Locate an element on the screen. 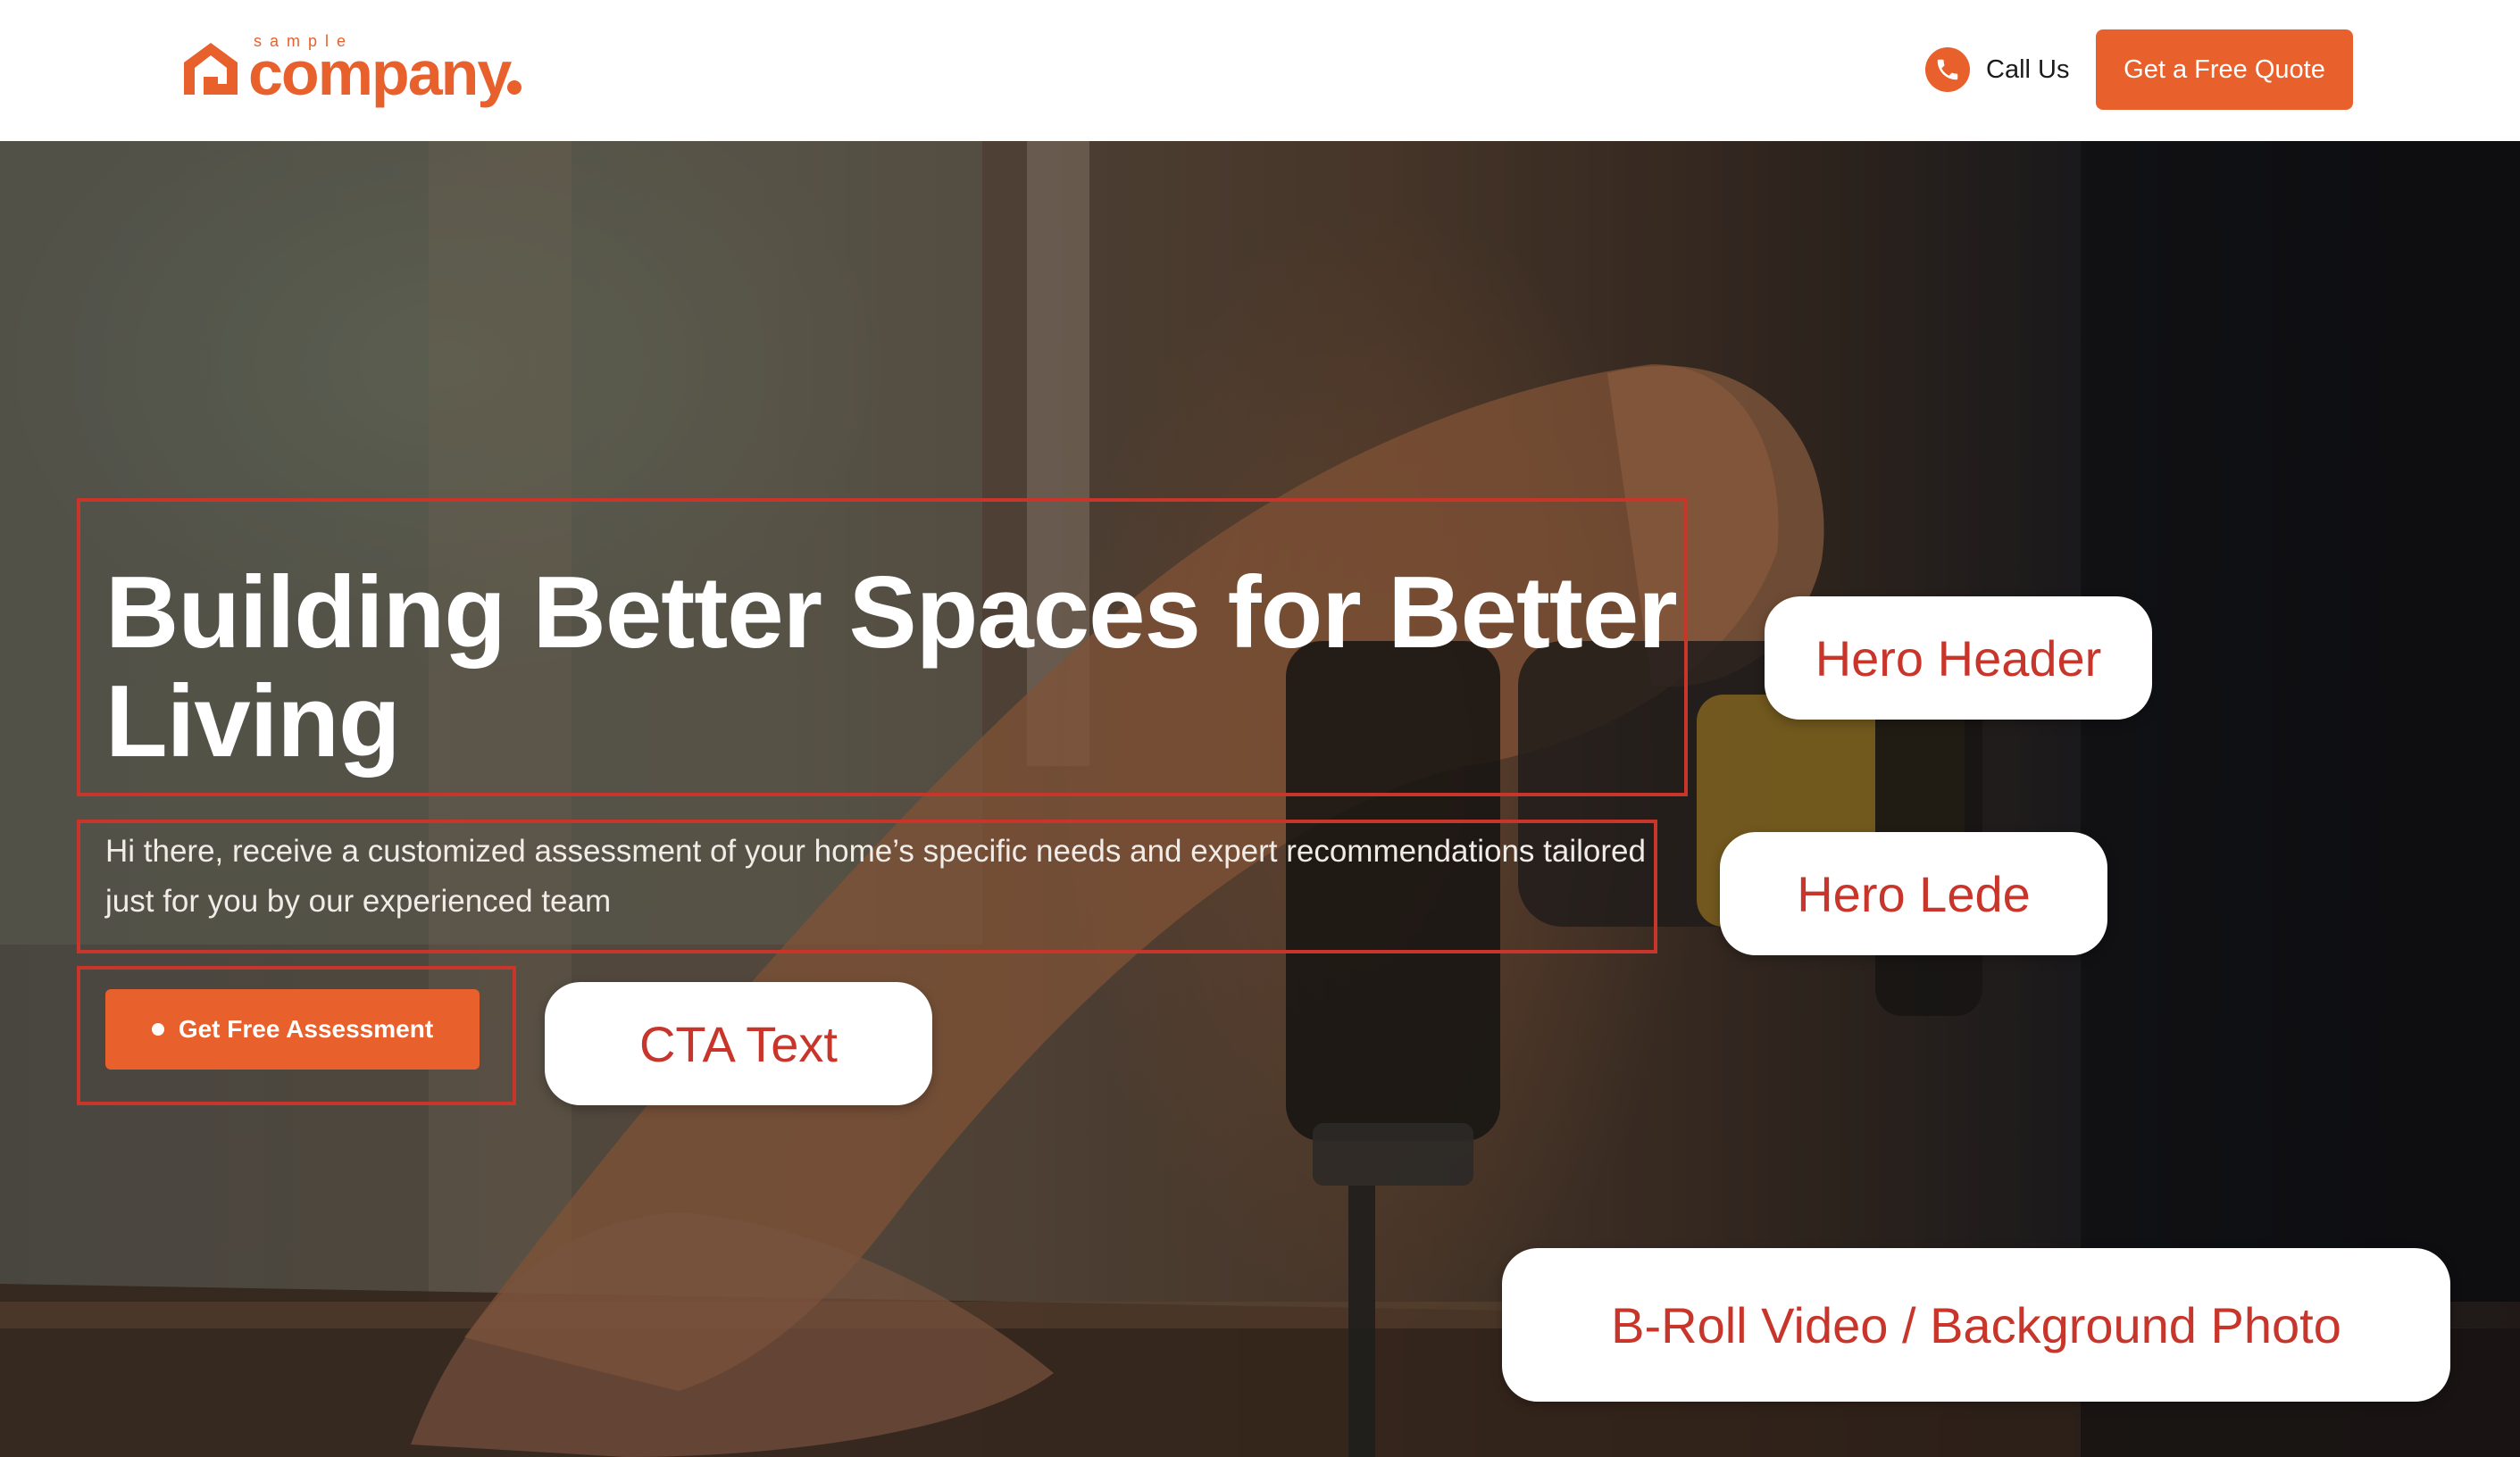  hero-header-outline is located at coordinates (882, 647).